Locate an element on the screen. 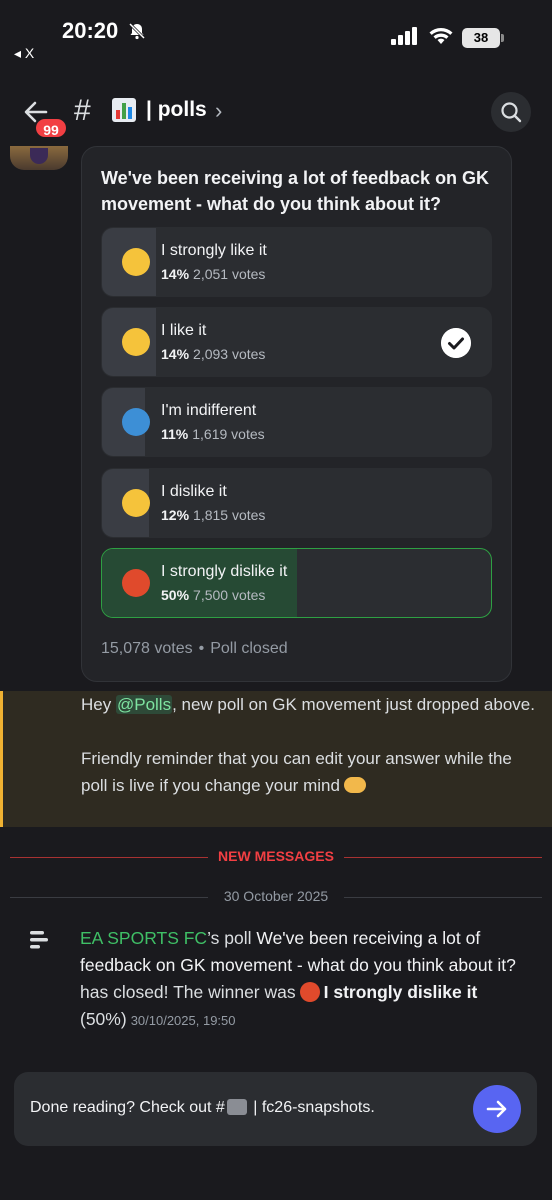 The image size is (552, 1200). option-percent: 50% is located at coordinates (175, 595).